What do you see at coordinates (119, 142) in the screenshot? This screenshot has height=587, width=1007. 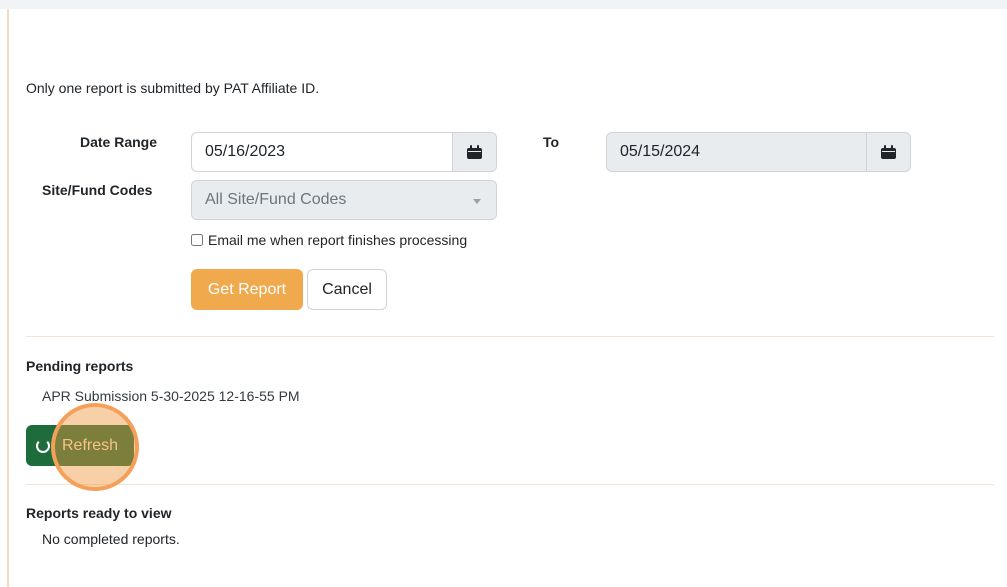 I see `date-range-label: Date Range` at bounding box center [119, 142].